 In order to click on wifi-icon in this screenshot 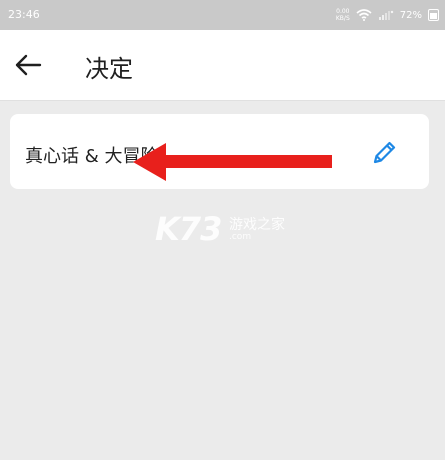, I will do `click(364, 15)`.